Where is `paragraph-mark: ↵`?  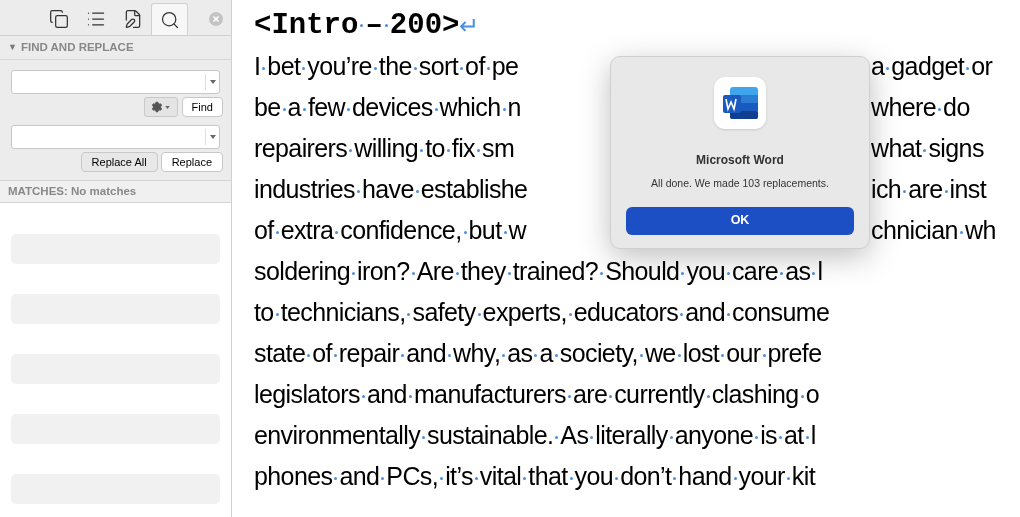 paragraph-mark: ↵ is located at coordinates (469, 26).